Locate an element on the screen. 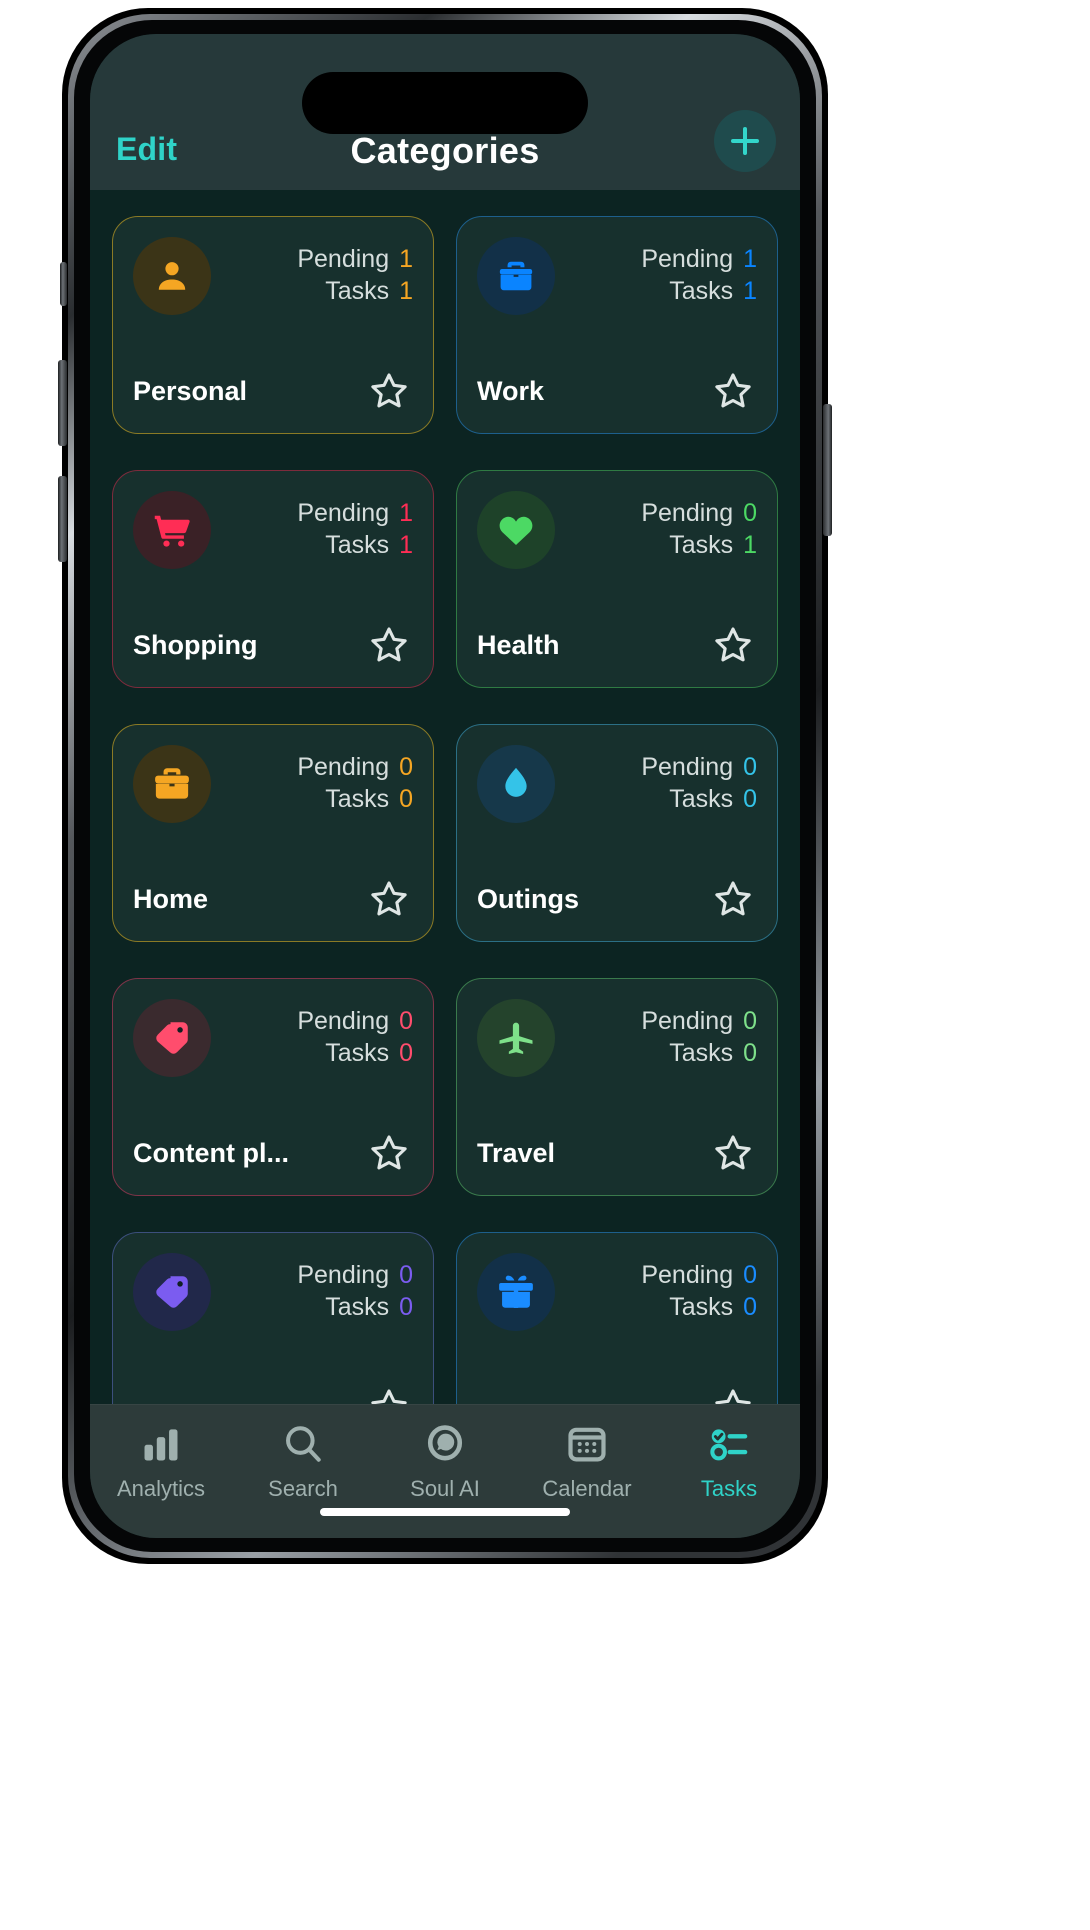 This screenshot has height=1930, width=1090. card-footer: Travel is located at coordinates (617, 1153).